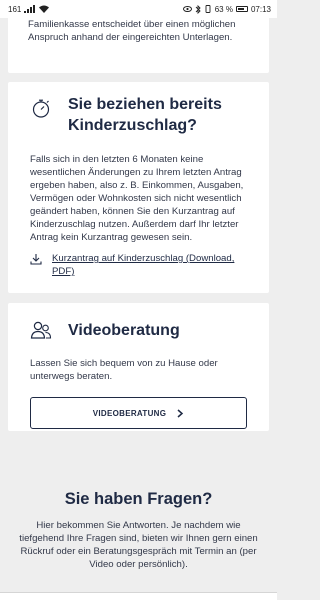 The image size is (320, 600). Describe the element at coordinates (44, 9) in the screenshot. I see `wifi-icon` at that location.